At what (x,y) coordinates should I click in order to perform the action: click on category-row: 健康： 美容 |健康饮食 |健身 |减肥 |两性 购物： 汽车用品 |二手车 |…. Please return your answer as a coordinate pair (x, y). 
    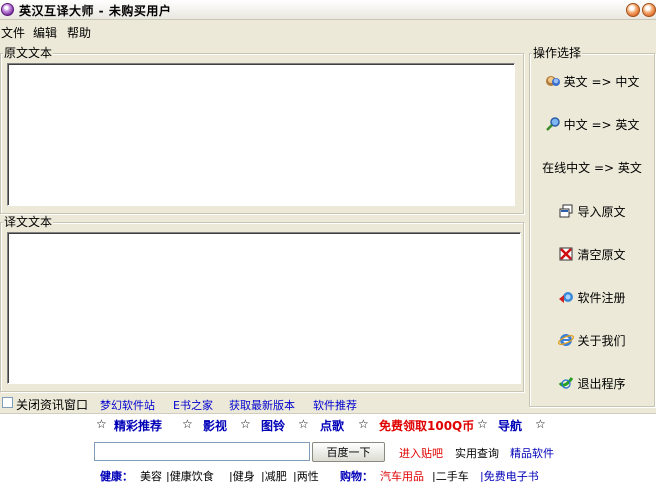
    Looking at the image, I should click on (328, 474).